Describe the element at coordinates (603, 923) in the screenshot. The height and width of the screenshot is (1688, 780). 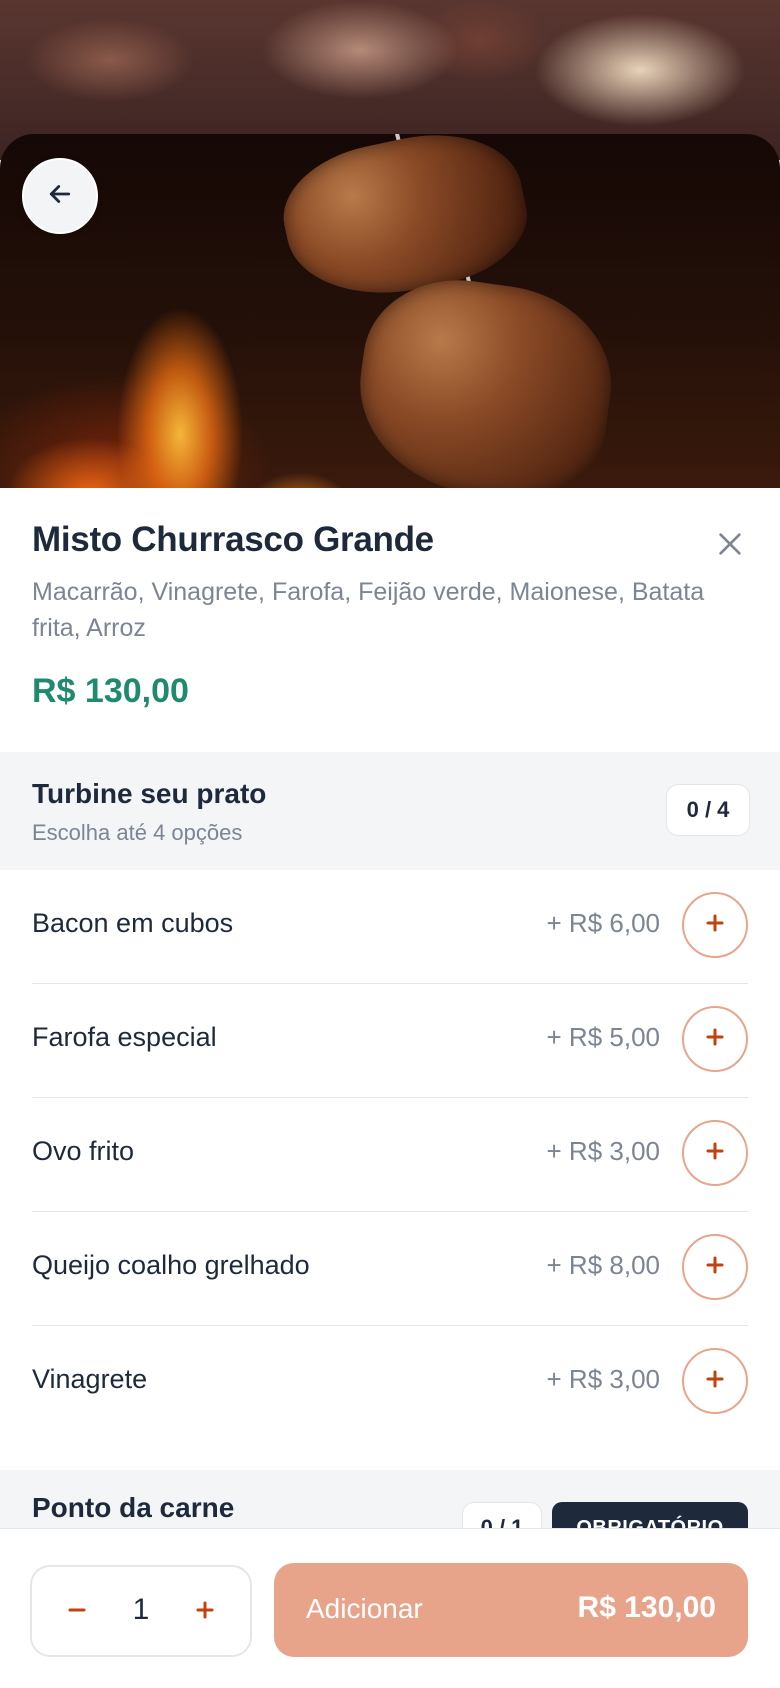
I see `option-price: + R$ 6,00` at that location.